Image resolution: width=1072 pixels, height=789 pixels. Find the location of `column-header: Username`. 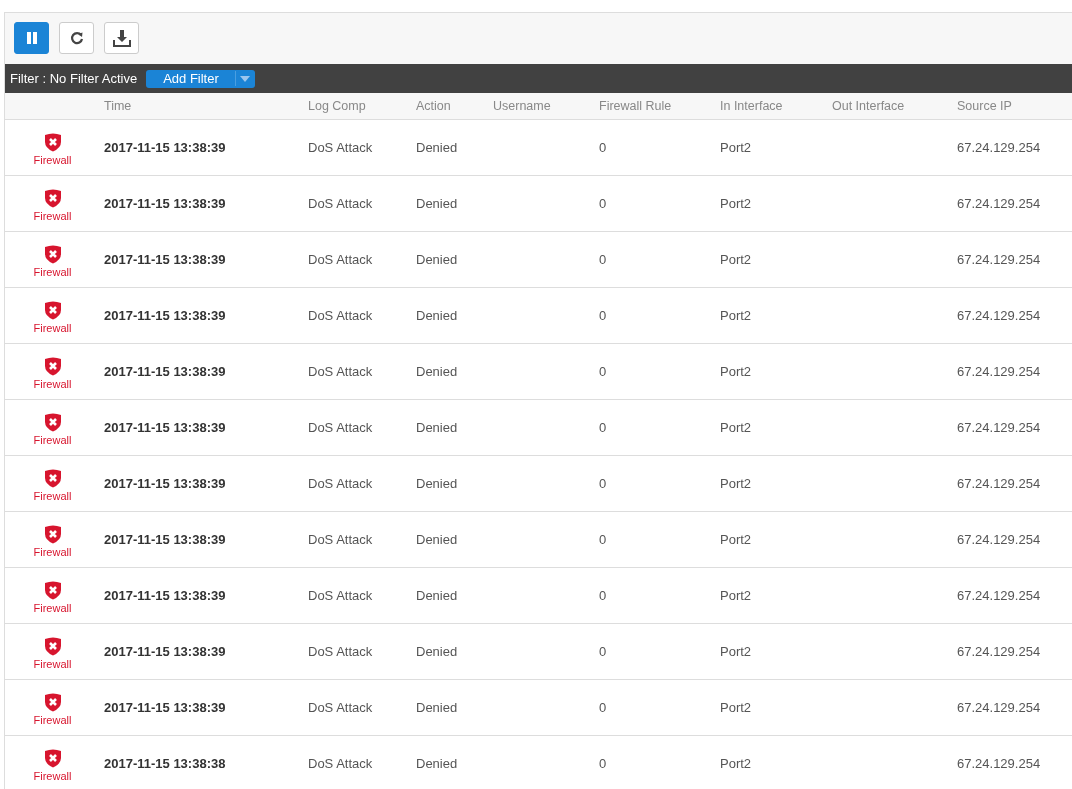

column-header: Username is located at coordinates (522, 106).